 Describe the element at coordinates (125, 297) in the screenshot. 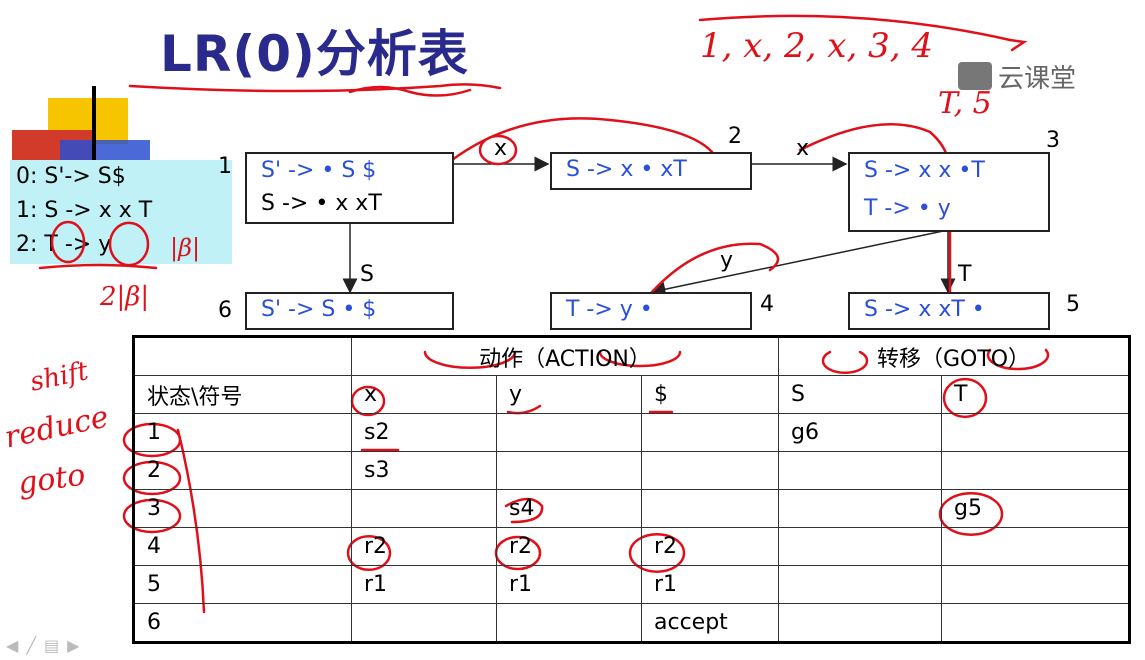

I see `ink-beta-note: 2|β|` at that location.